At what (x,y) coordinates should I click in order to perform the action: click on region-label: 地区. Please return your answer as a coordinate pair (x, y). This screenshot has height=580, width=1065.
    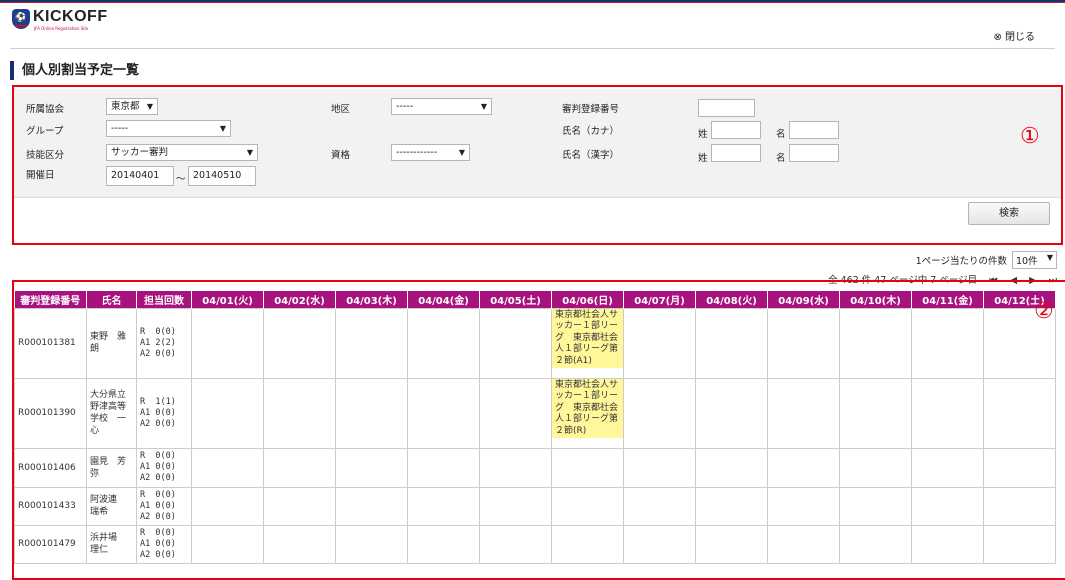
    Looking at the image, I should click on (341, 109).